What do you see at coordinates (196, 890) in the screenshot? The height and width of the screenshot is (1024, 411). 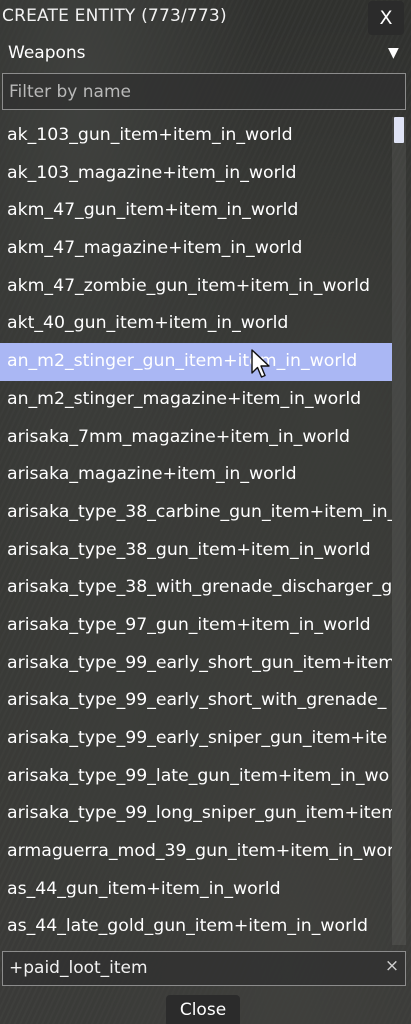 I see `entity-list-item: as_44_gun_item+item_in_world` at bounding box center [196, 890].